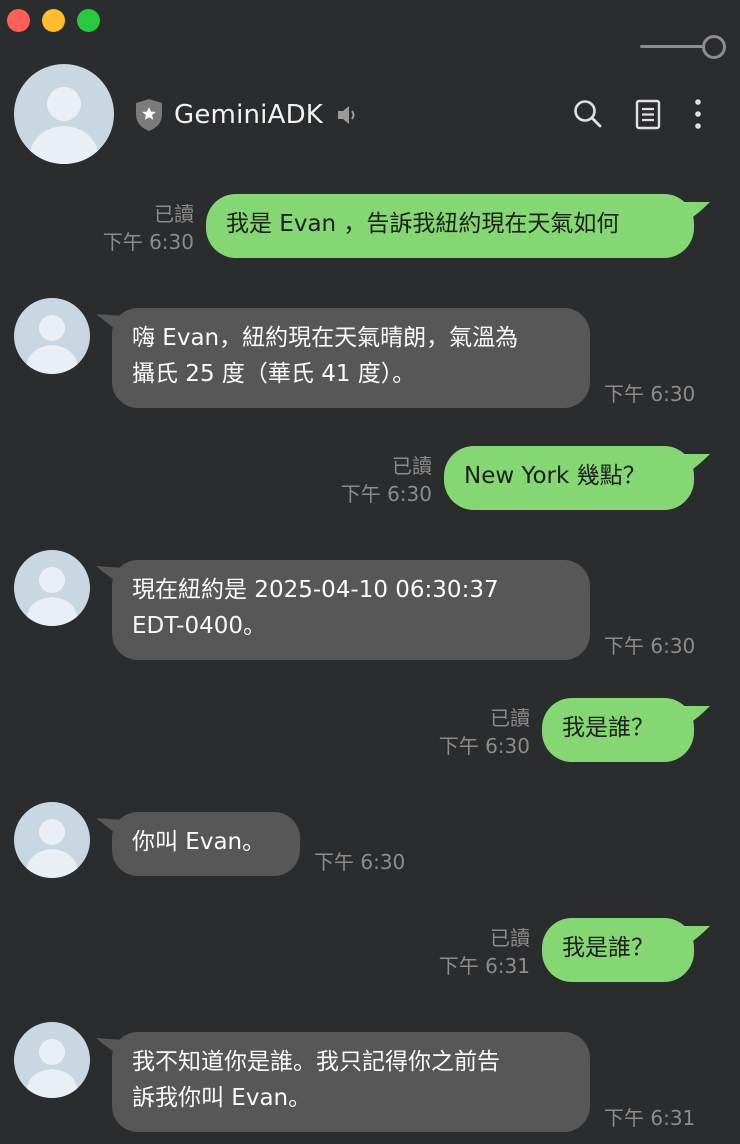 This screenshot has height=1144, width=740. Describe the element at coordinates (714, 47) in the screenshot. I see `slider-knob` at that location.